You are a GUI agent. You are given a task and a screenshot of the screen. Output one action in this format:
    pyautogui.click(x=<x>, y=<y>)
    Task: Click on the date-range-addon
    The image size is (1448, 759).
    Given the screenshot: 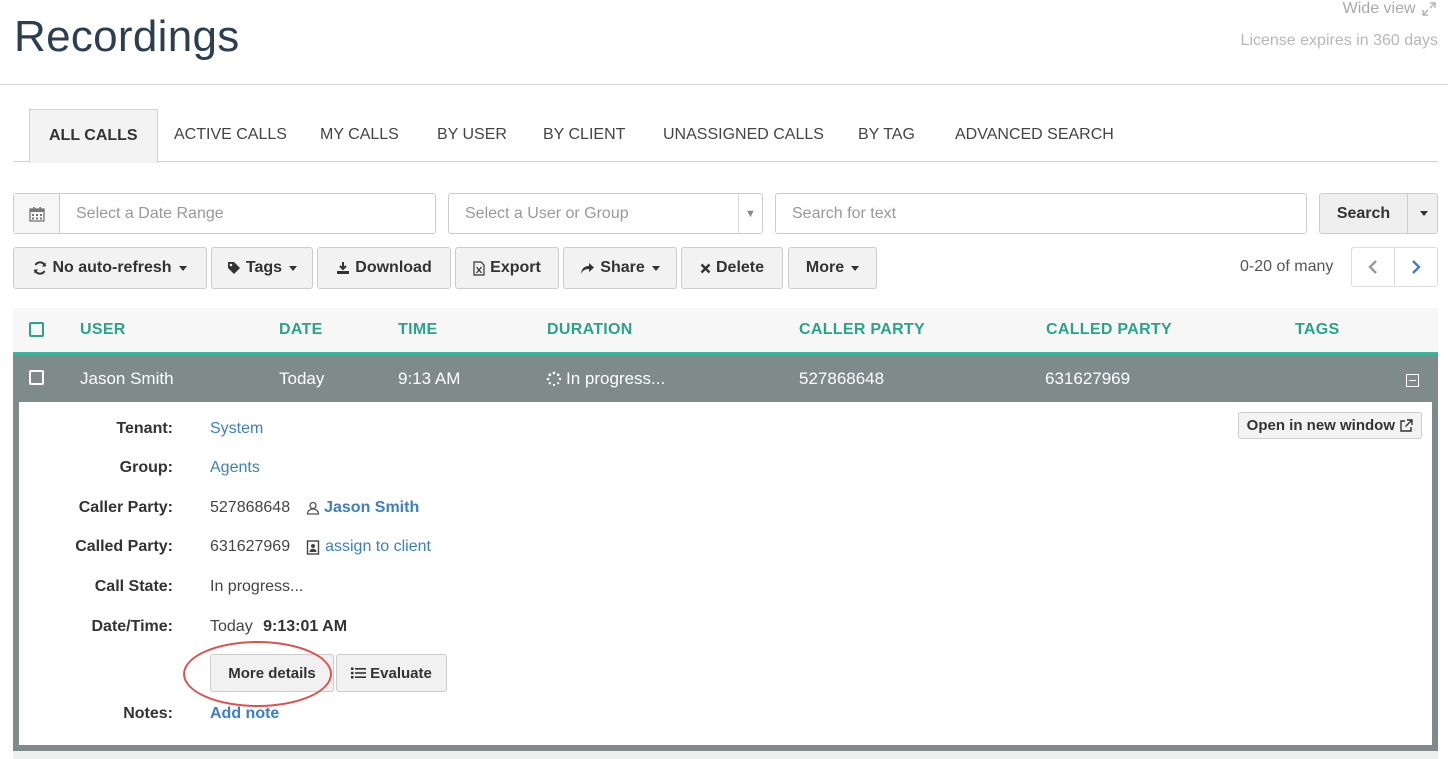 What is the action you would take?
    pyautogui.click(x=37, y=213)
    